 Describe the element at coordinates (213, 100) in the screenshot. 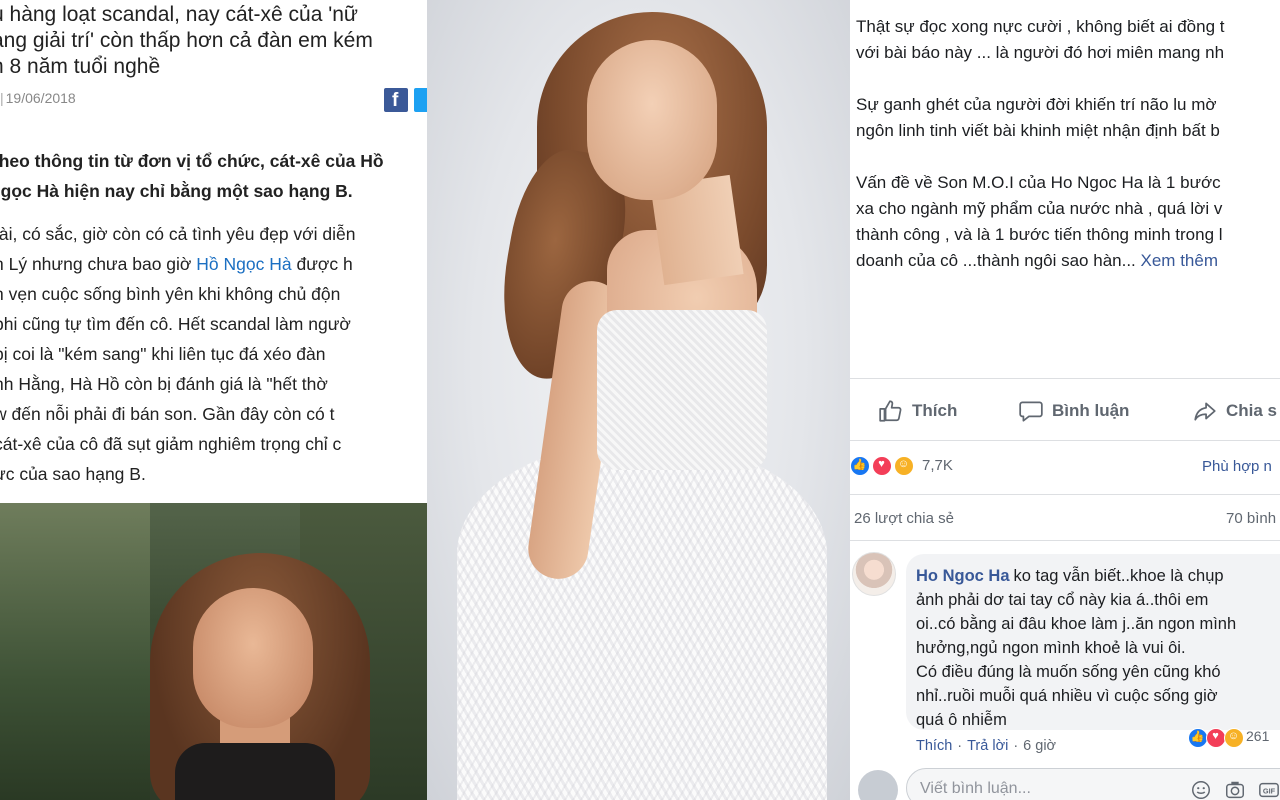

I see `article-meta: | 19/06/2018 f` at that location.